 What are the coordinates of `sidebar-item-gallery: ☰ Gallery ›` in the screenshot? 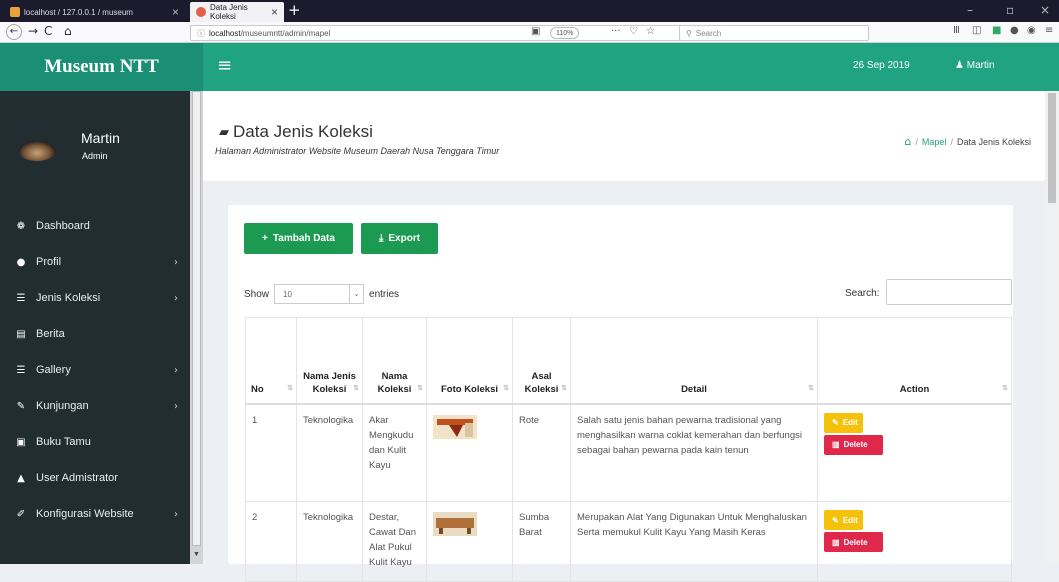 It's located at (95, 370).